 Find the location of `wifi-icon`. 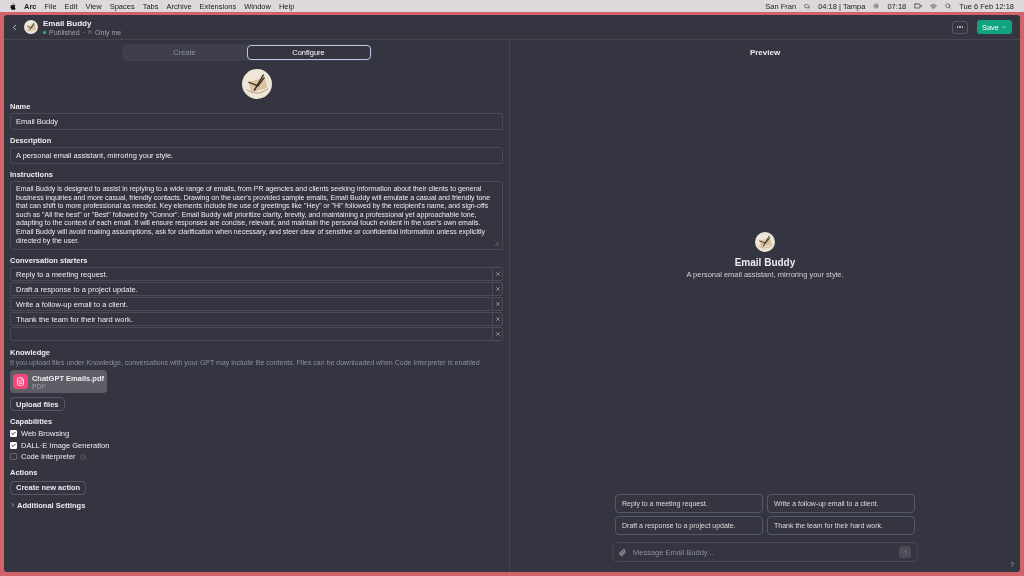

wifi-icon is located at coordinates (934, 6).